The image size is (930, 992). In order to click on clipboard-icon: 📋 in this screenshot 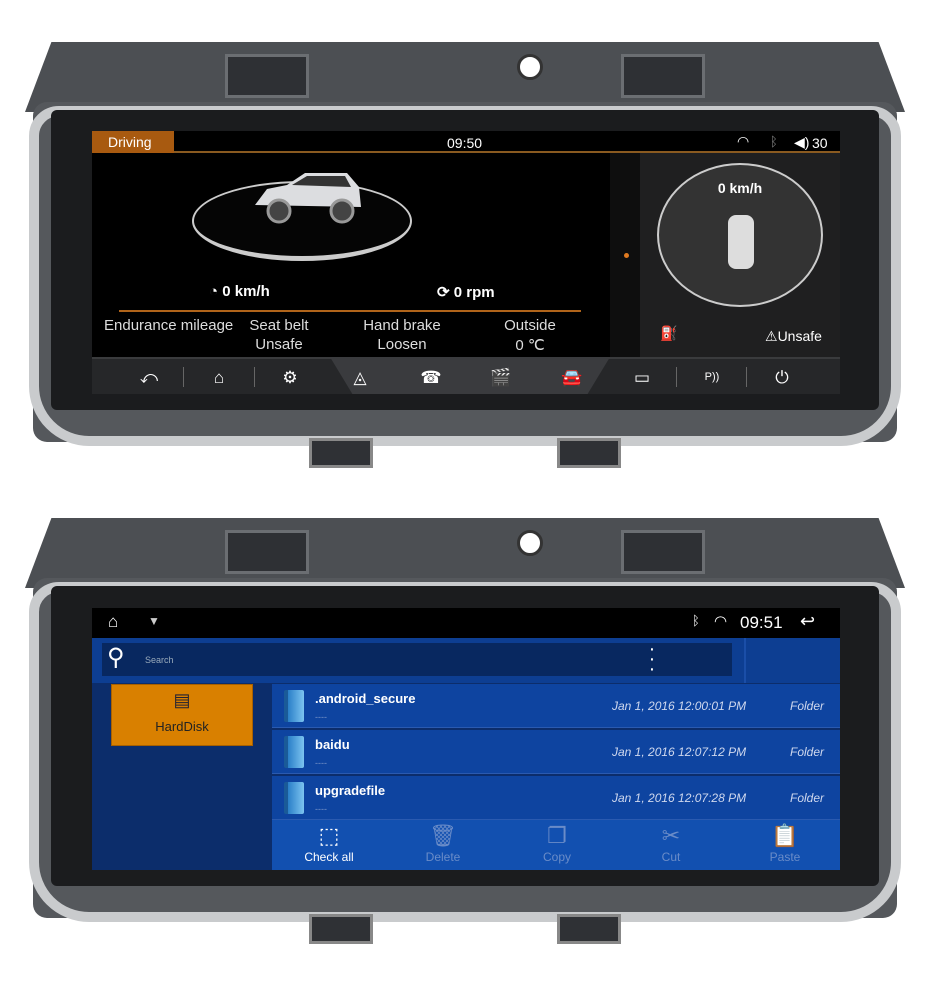, I will do `click(785, 835)`.